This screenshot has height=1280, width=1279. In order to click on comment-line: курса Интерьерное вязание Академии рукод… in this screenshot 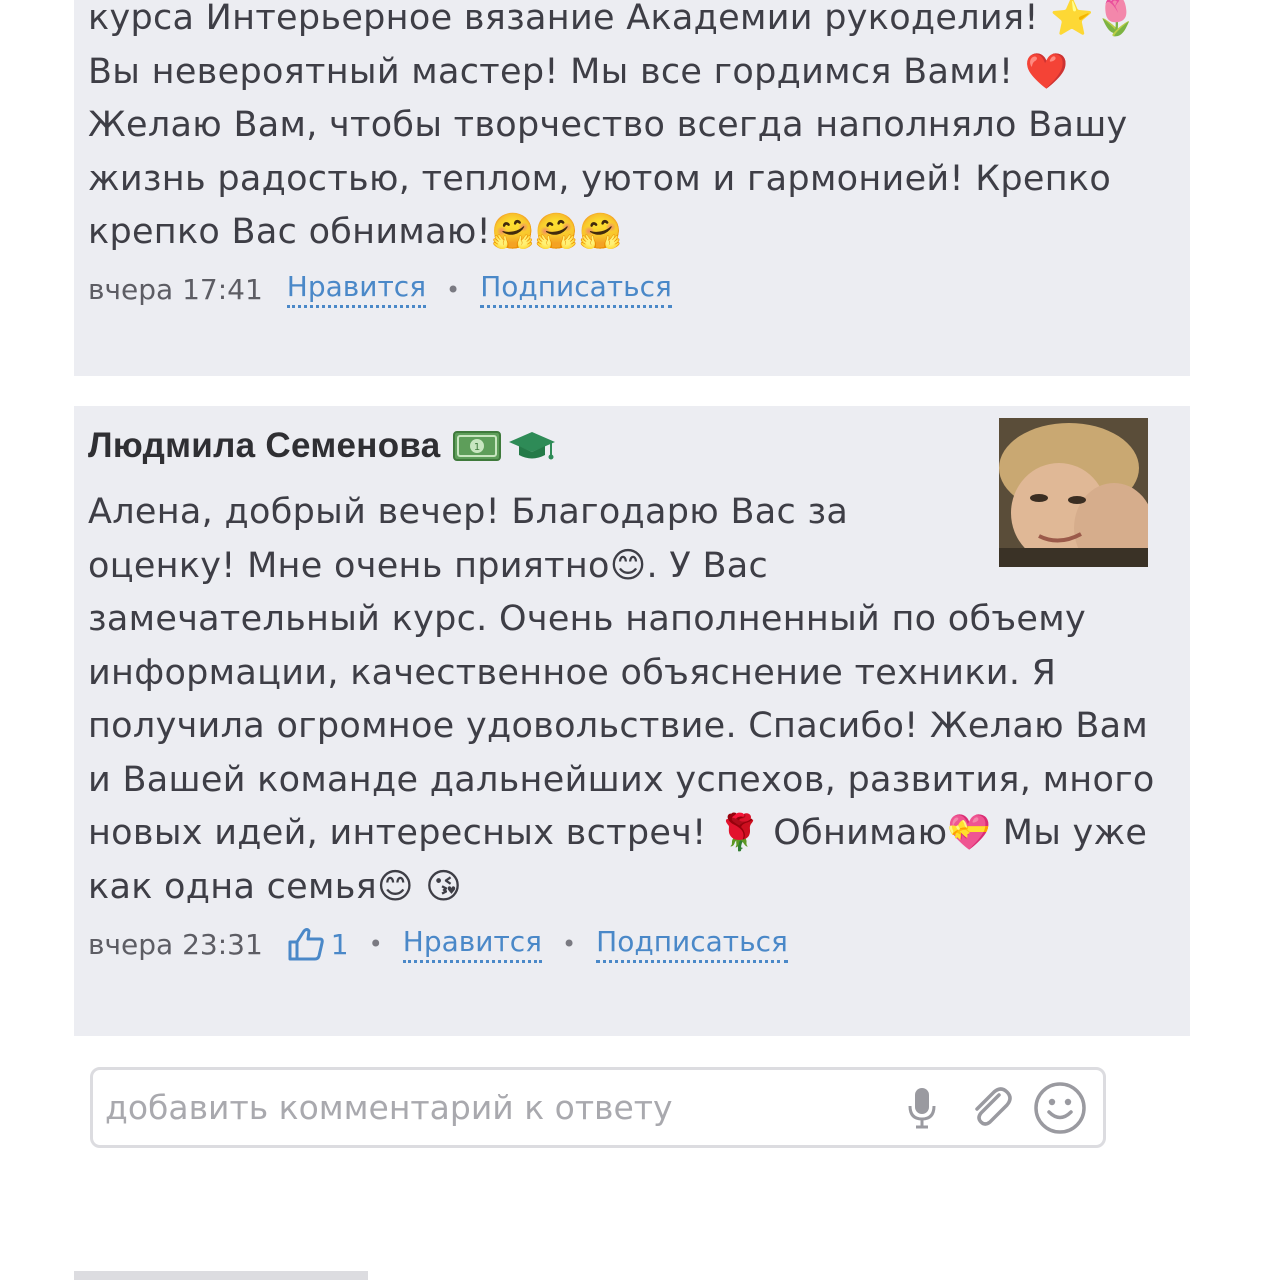, I will do `click(613, 19)`.